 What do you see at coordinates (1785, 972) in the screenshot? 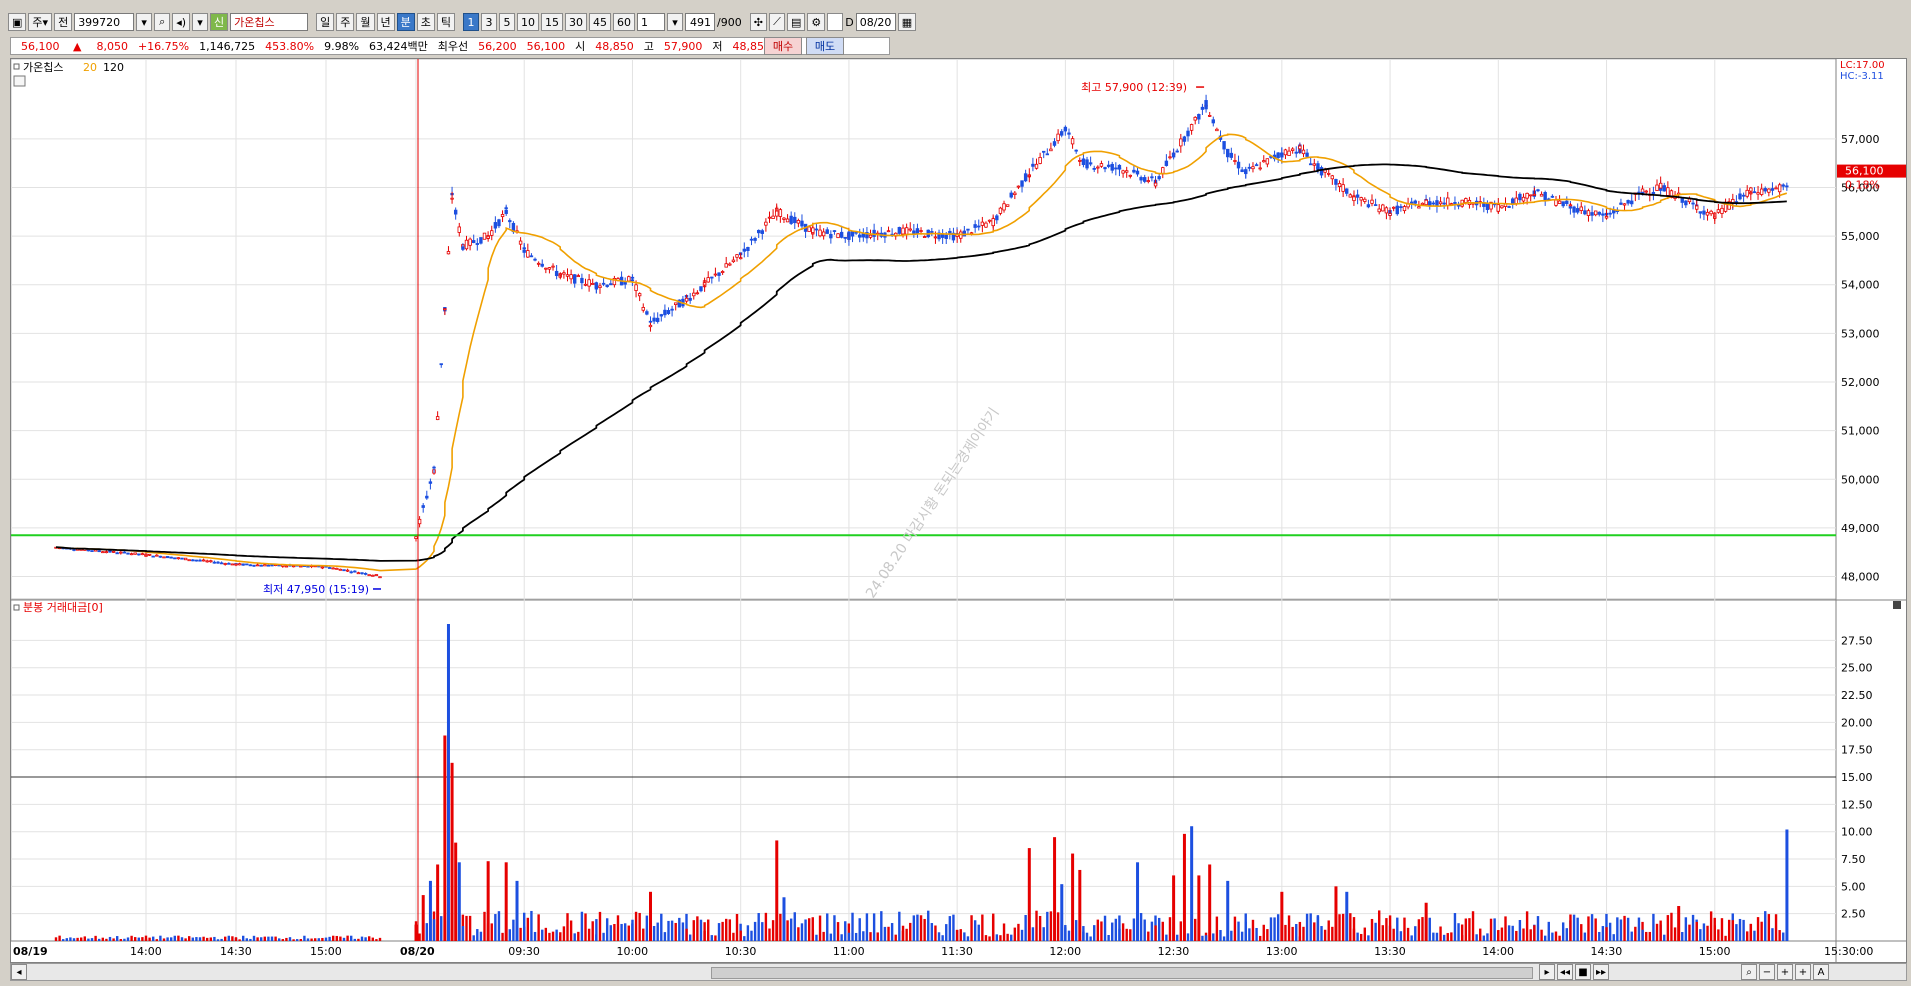
I see `move-icon: +` at bounding box center [1785, 972].